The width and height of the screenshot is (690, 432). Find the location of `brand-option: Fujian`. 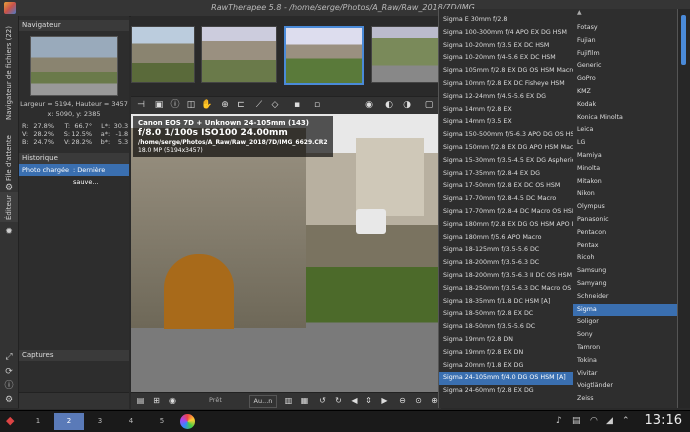

brand-option: Fujian is located at coordinates (625, 41).